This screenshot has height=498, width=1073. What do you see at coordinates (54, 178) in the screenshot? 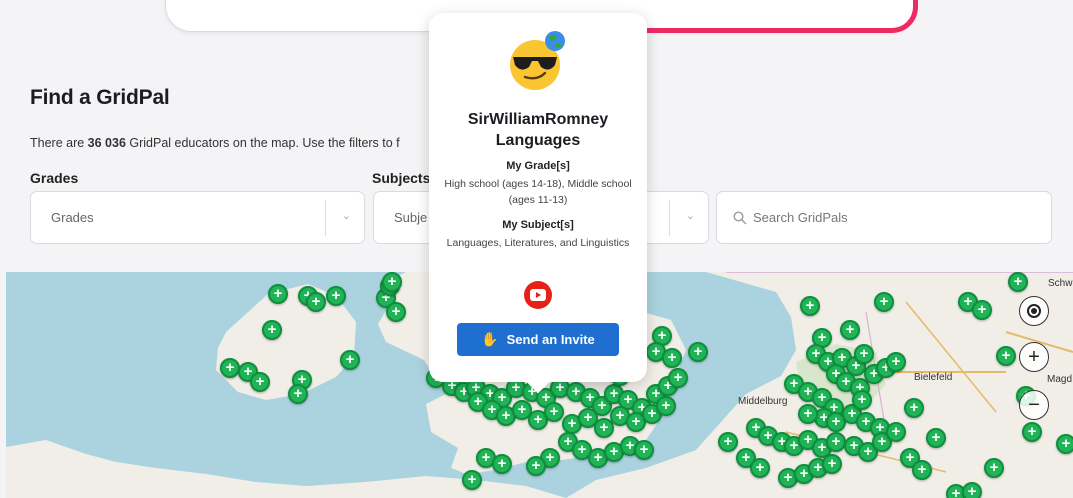
I see `grades-label: Grades` at bounding box center [54, 178].